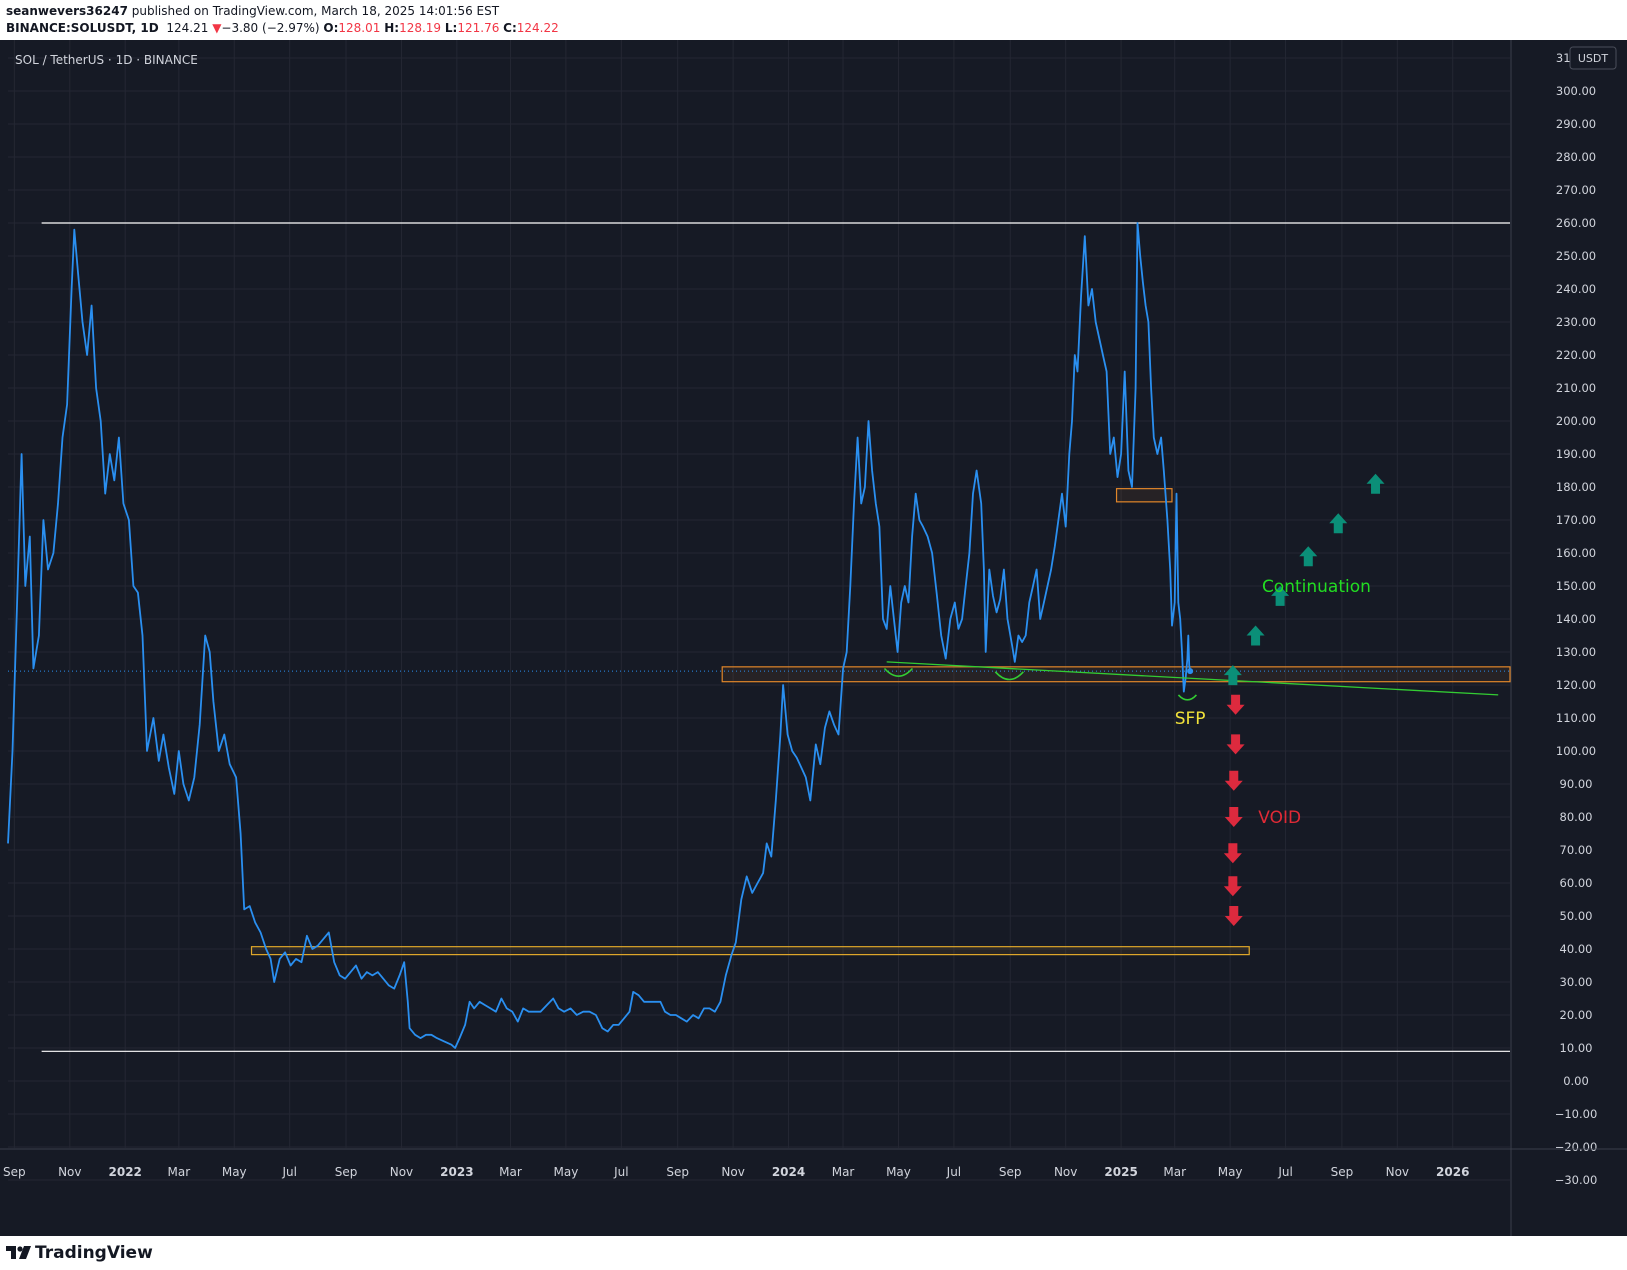  What do you see at coordinates (106, 60) in the screenshot?
I see `chart-title: SOL / TetherUS · 1D · BINANCE` at bounding box center [106, 60].